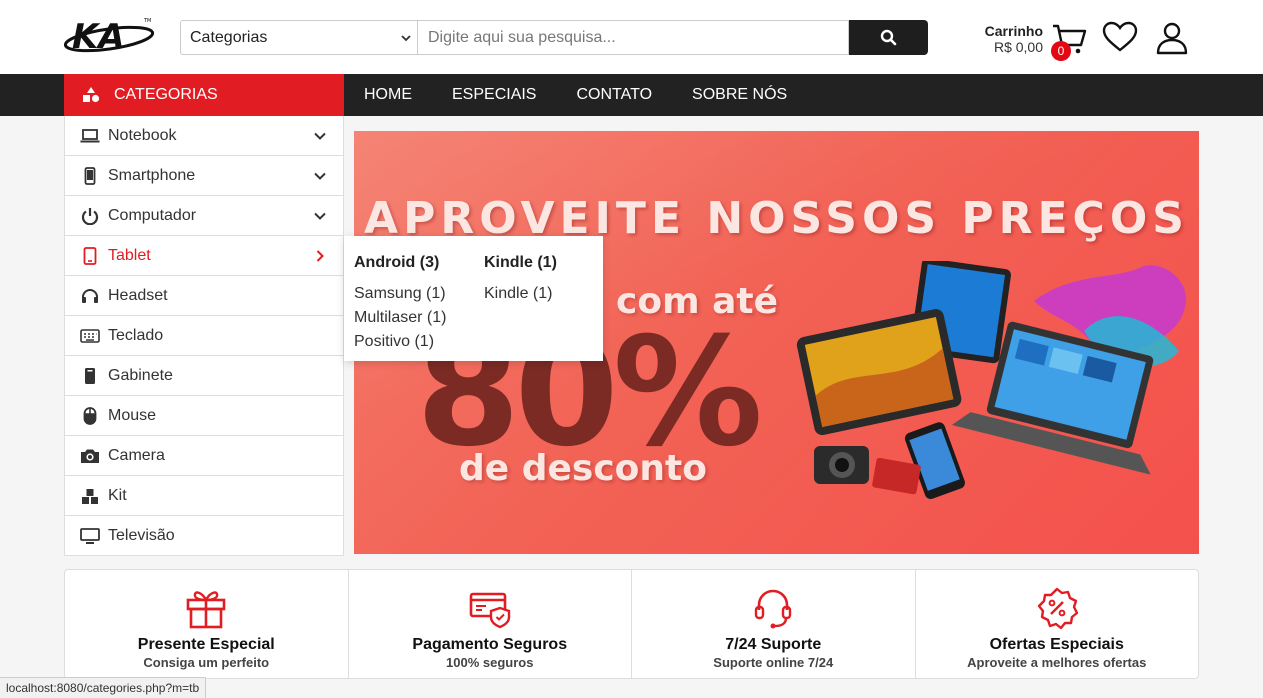 The height and width of the screenshot is (698, 1263). I want to click on power-icon, so click(90, 216).